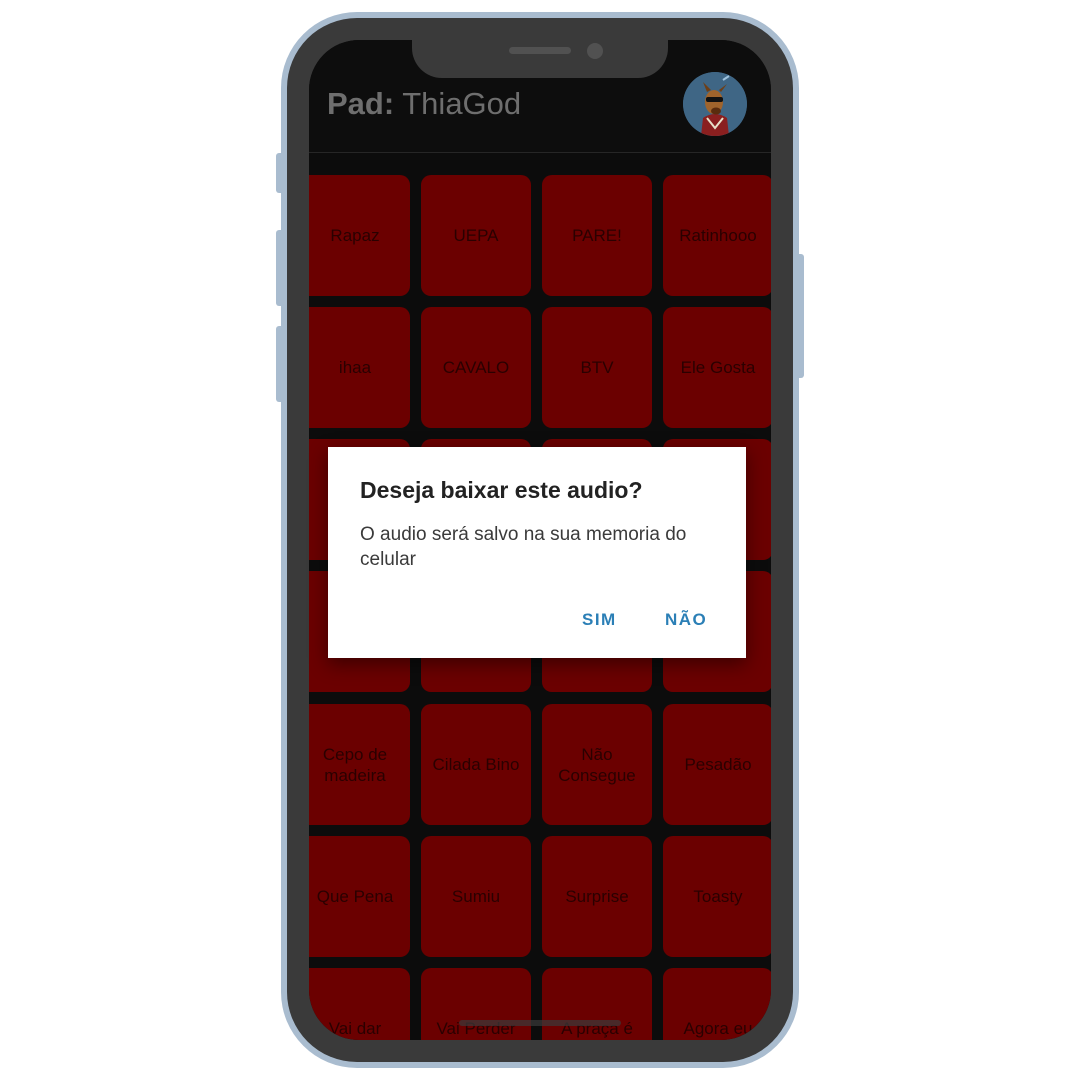 The width and height of the screenshot is (1080, 1080). I want to click on pad-button: Sumiu, so click(476, 896).